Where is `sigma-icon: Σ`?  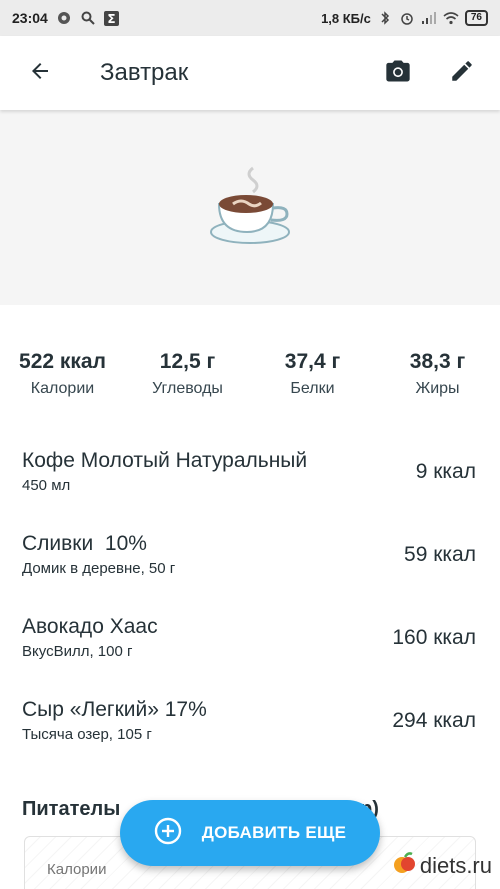
sigma-icon: Σ is located at coordinates (112, 18).